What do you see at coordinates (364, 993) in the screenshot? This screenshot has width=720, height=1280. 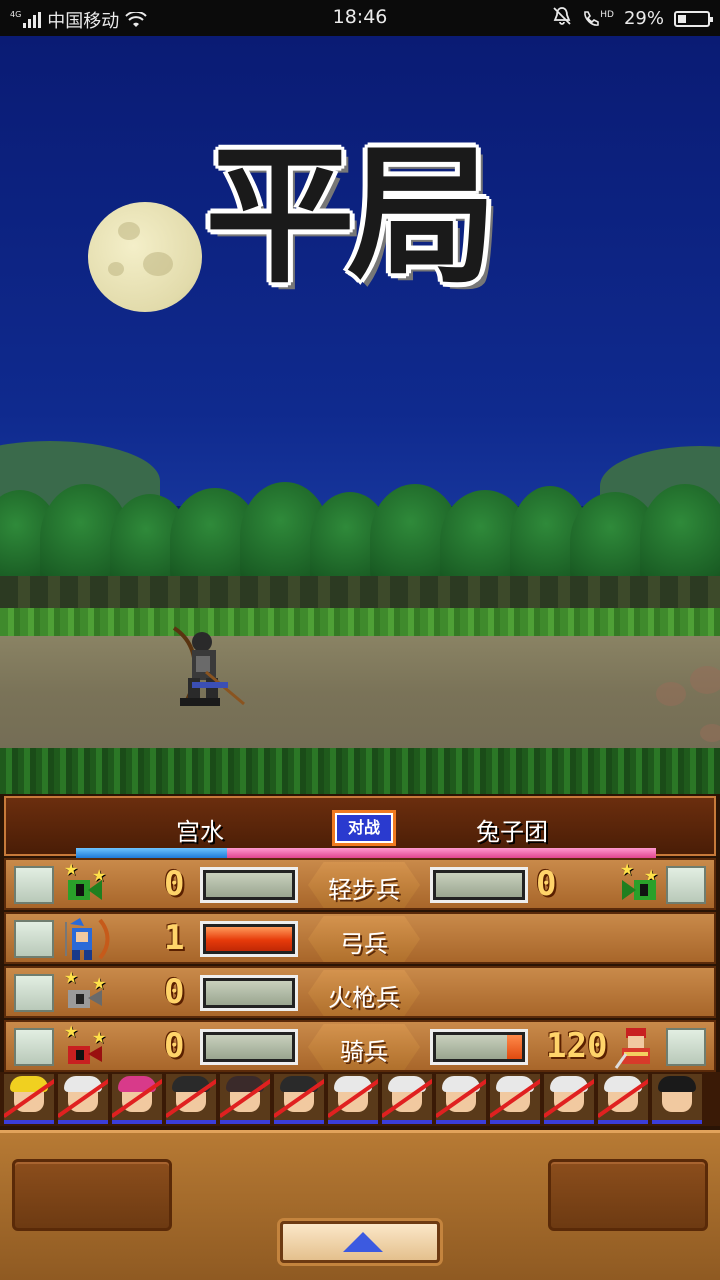 I see `unit-type-label: 火枪兵` at bounding box center [364, 993].